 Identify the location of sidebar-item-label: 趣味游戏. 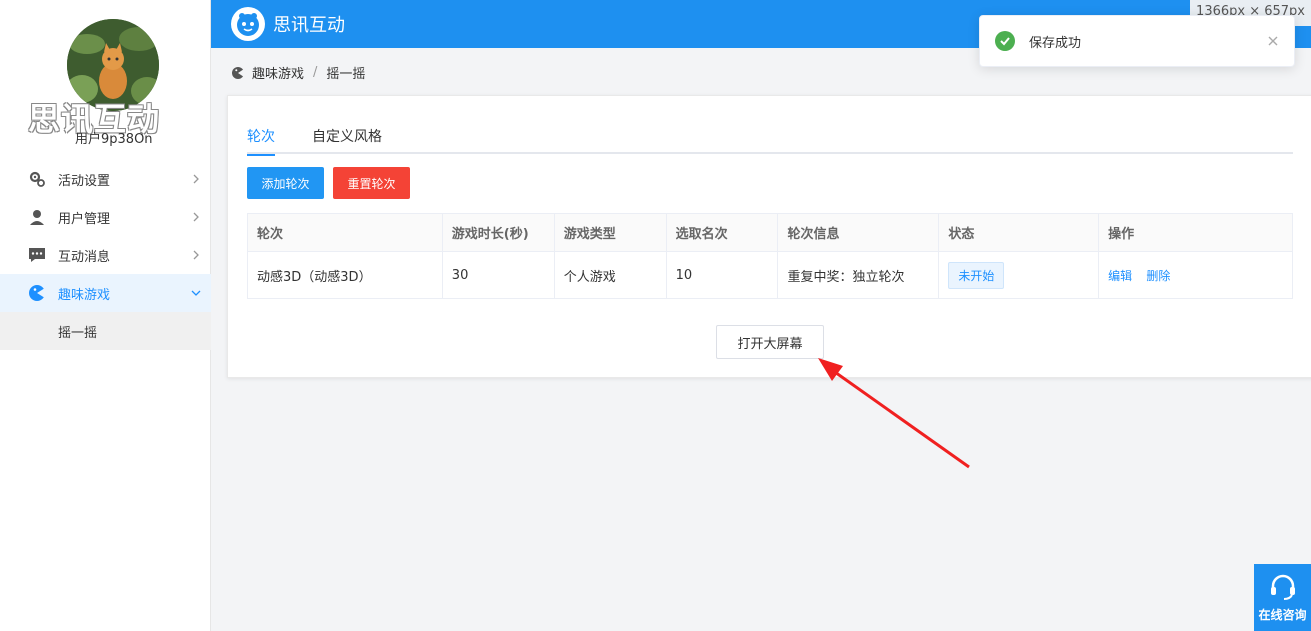
(84, 295).